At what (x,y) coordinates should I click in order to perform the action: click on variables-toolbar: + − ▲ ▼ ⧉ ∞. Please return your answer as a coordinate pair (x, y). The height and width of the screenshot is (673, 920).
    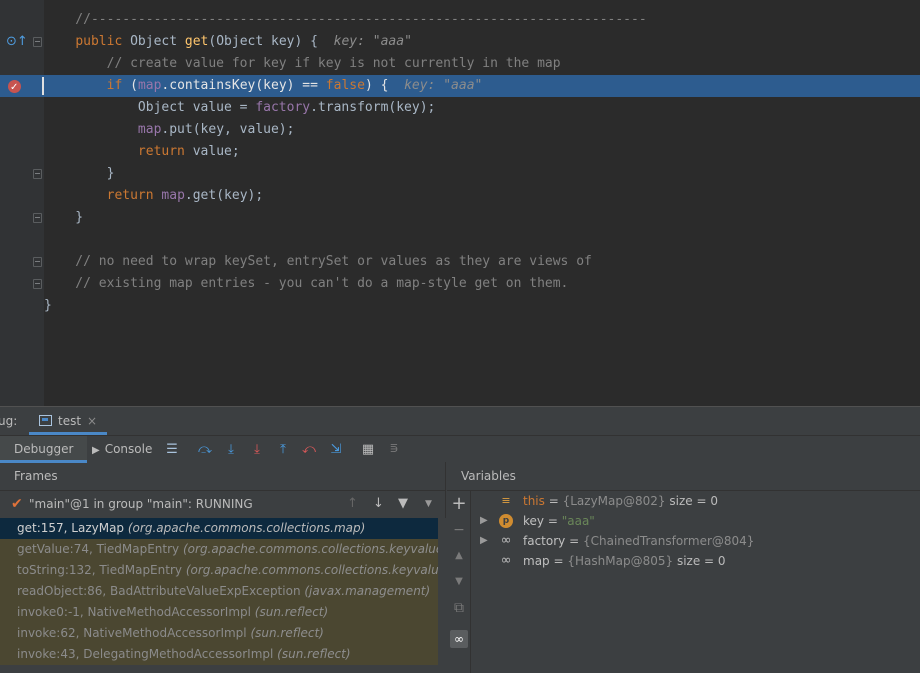
    Looking at the image, I should click on (459, 582).